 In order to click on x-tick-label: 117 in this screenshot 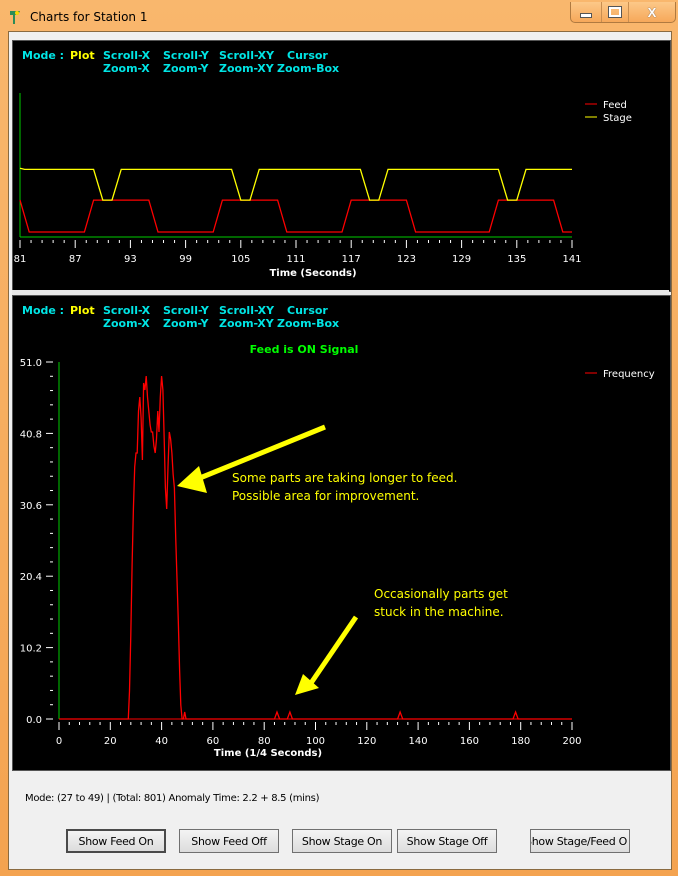, I will do `click(351, 259)`.